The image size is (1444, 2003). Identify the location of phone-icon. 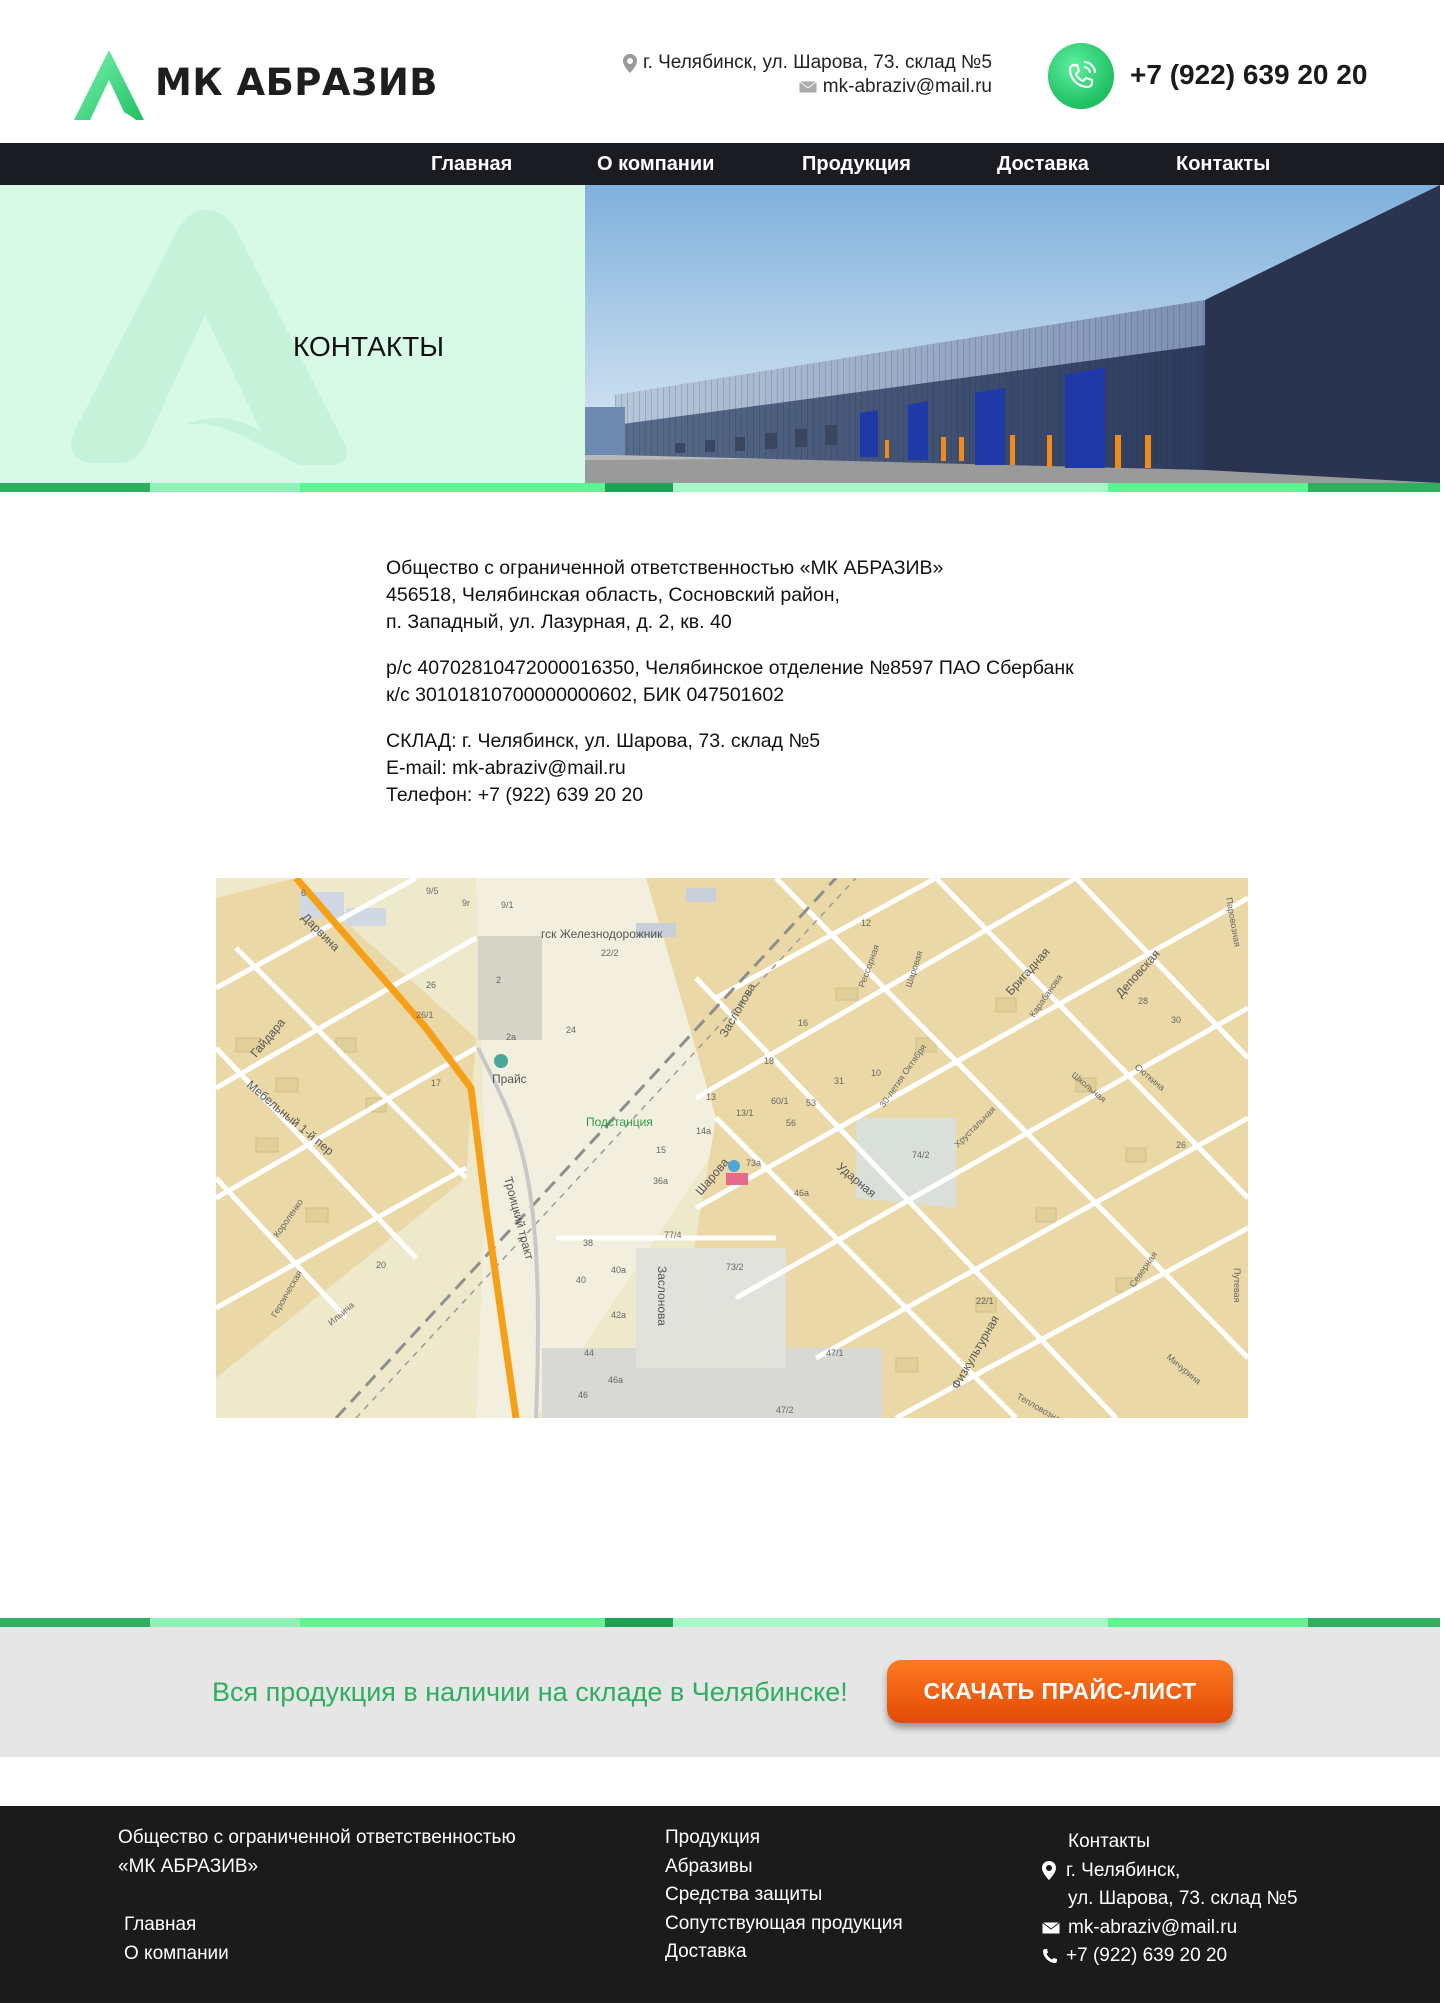
(1082, 75).